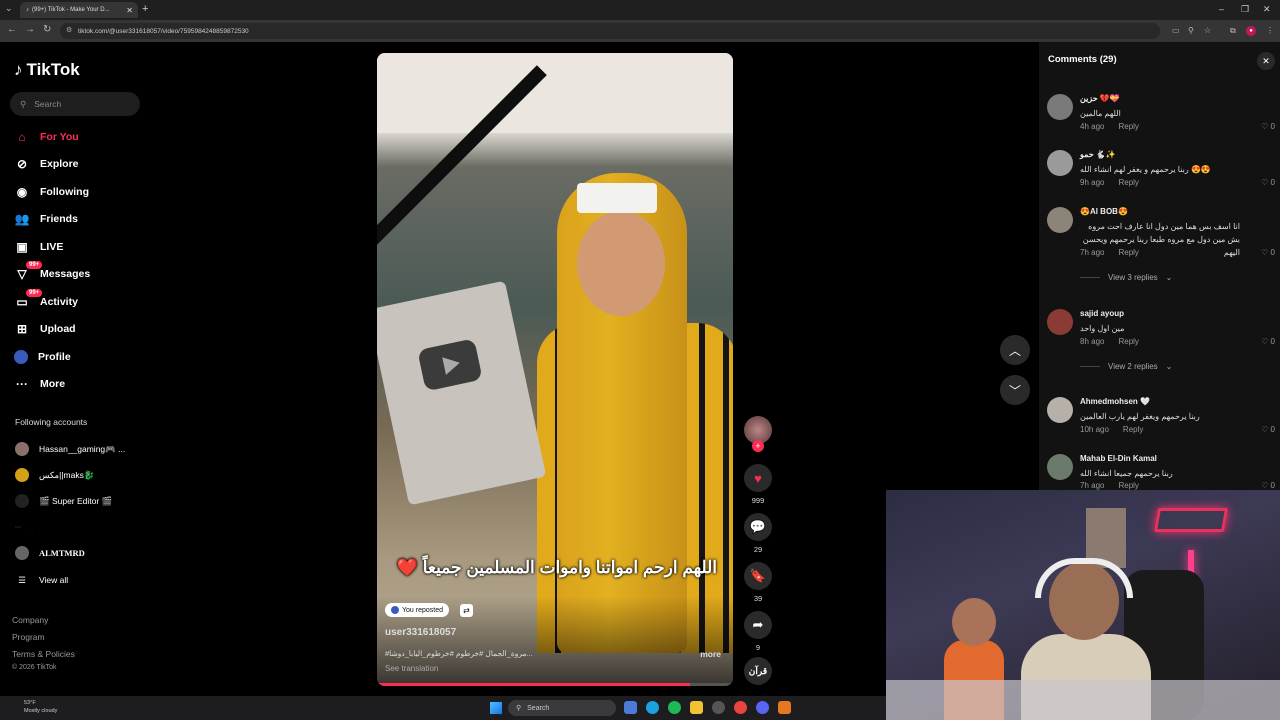 Image resolution: width=1280 pixels, height=720 pixels. Describe the element at coordinates (674, 707) in the screenshot. I see `spotify-icon` at that location.